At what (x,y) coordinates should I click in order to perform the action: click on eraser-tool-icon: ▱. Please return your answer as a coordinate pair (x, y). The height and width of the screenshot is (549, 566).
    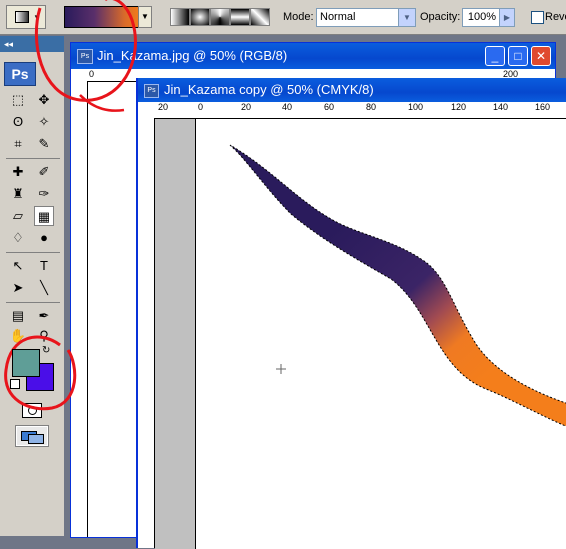
    Looking at the image, I should click on (18, 216).